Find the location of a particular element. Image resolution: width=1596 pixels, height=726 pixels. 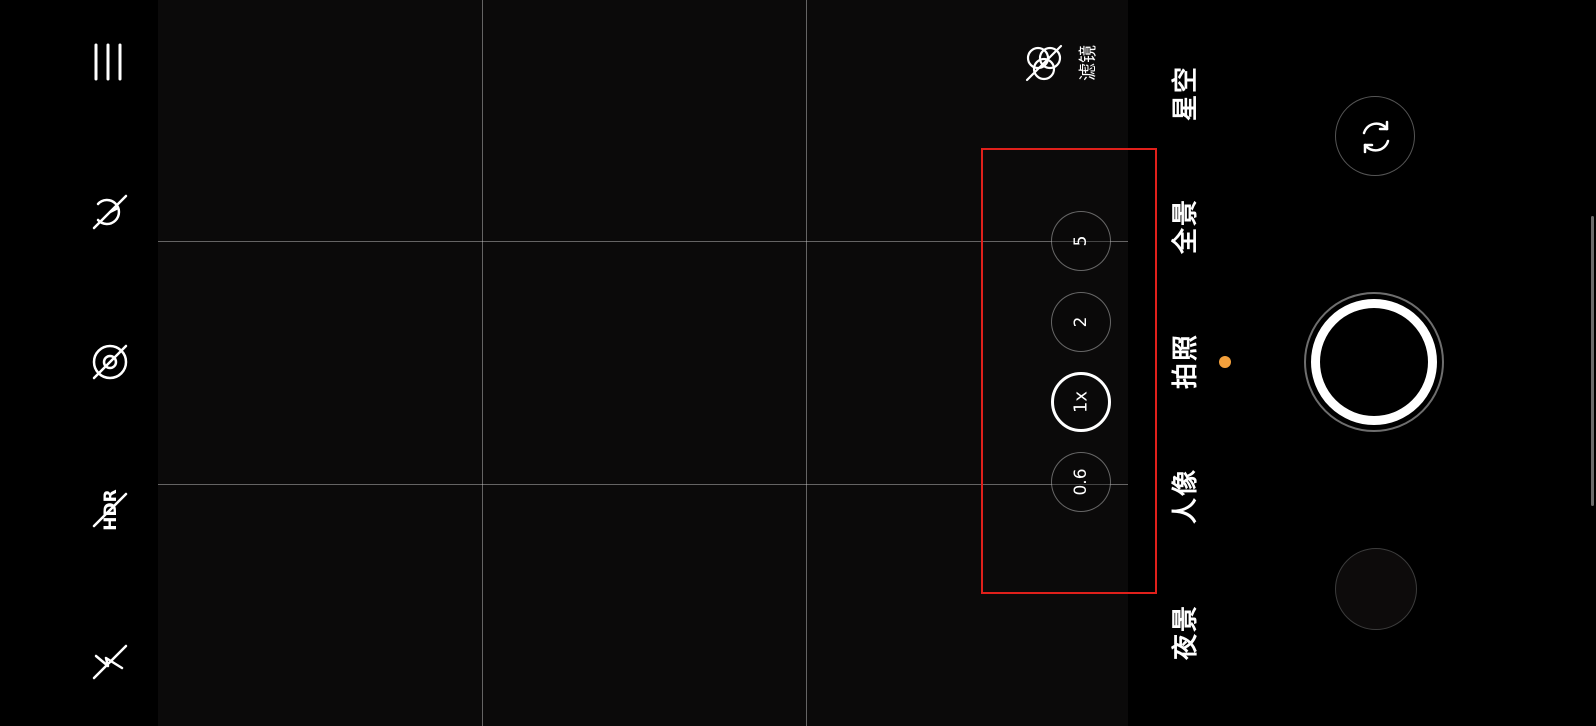

zoom-5x-button: 5 is located at coordinates (1081, 241).